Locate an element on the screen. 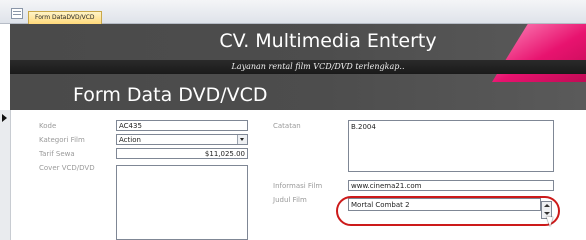  record-selector is located at coordinates (5, 175).